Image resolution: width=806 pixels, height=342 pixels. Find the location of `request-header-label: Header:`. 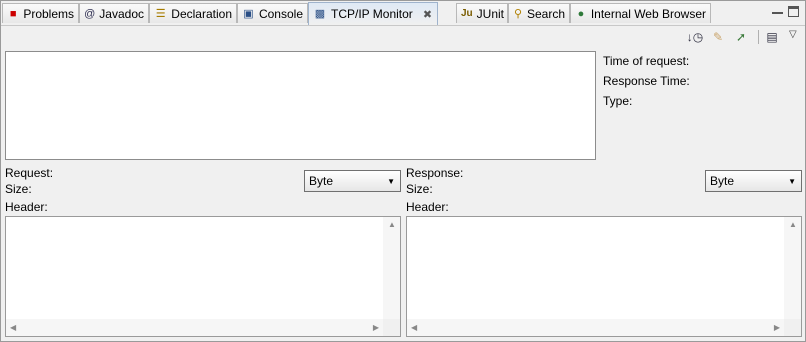

request-header-label: Header: is located at coordinates (26, 207).